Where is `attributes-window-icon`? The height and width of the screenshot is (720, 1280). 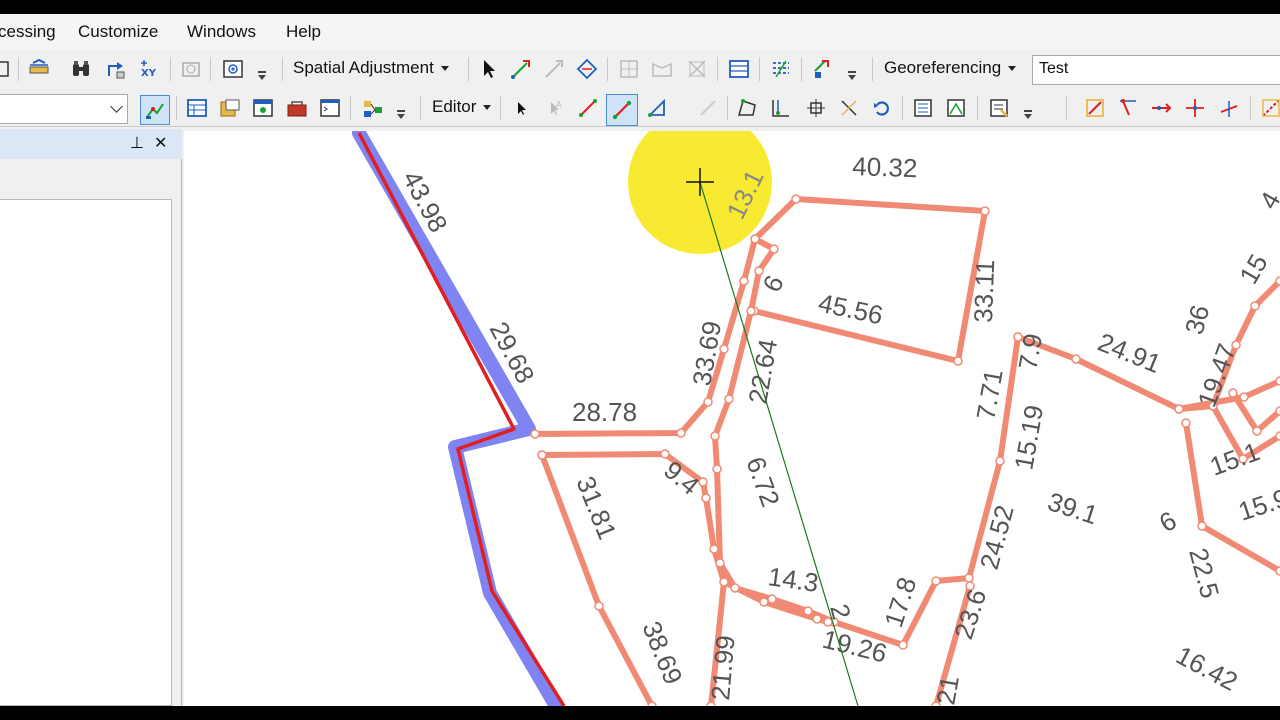 attributes-window-icon is located at coordinates (923, 108).